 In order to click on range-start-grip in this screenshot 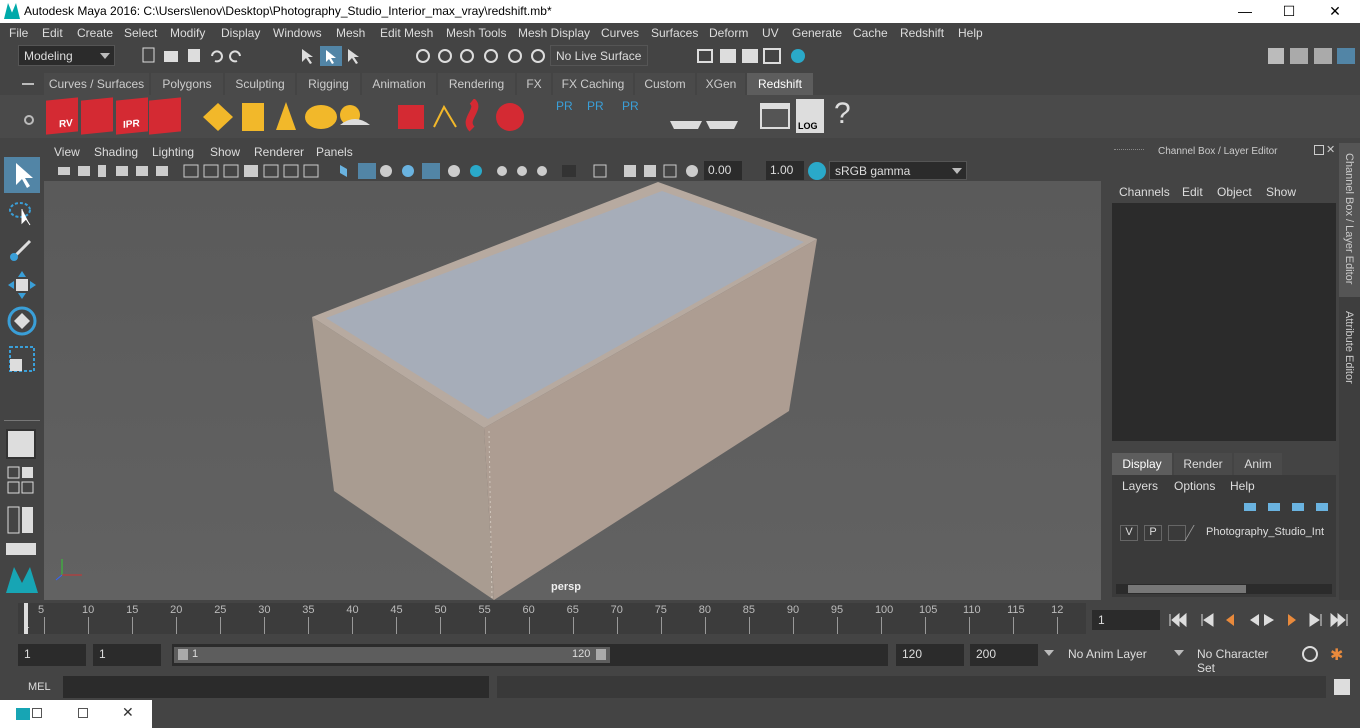, I will do `click(183, 654)`.